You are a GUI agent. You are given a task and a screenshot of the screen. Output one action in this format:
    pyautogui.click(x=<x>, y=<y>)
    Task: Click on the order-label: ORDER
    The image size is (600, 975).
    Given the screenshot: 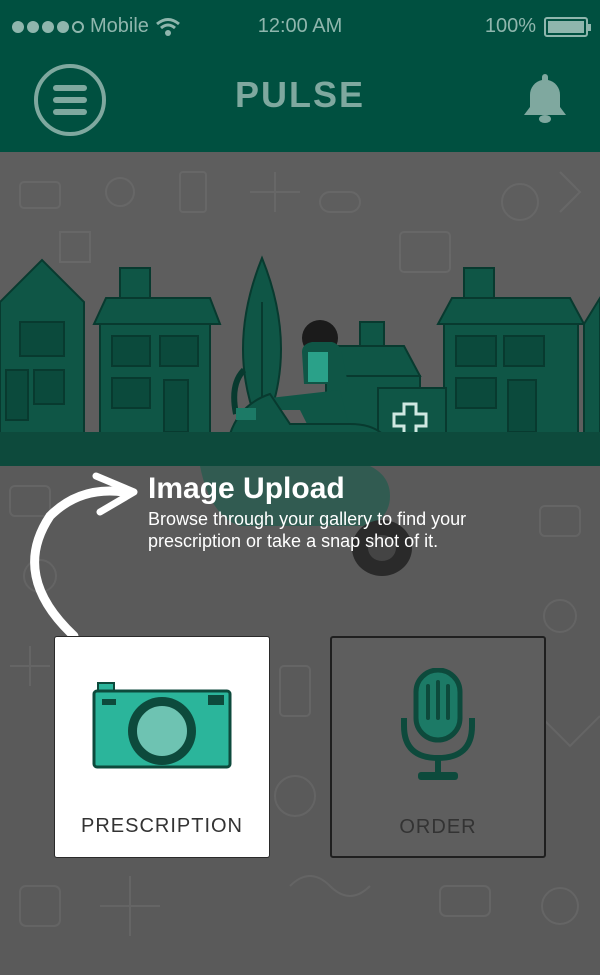 What is the action you would take?
    pyautogui.click(x=438, y=827)
    